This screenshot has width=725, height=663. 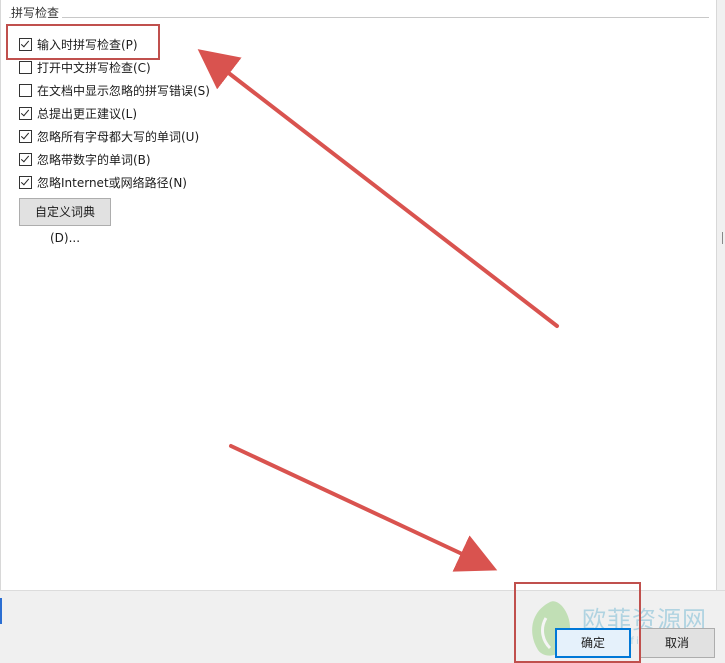 I want to click on section-title: 拼写检查, so click(x=37, y=12).